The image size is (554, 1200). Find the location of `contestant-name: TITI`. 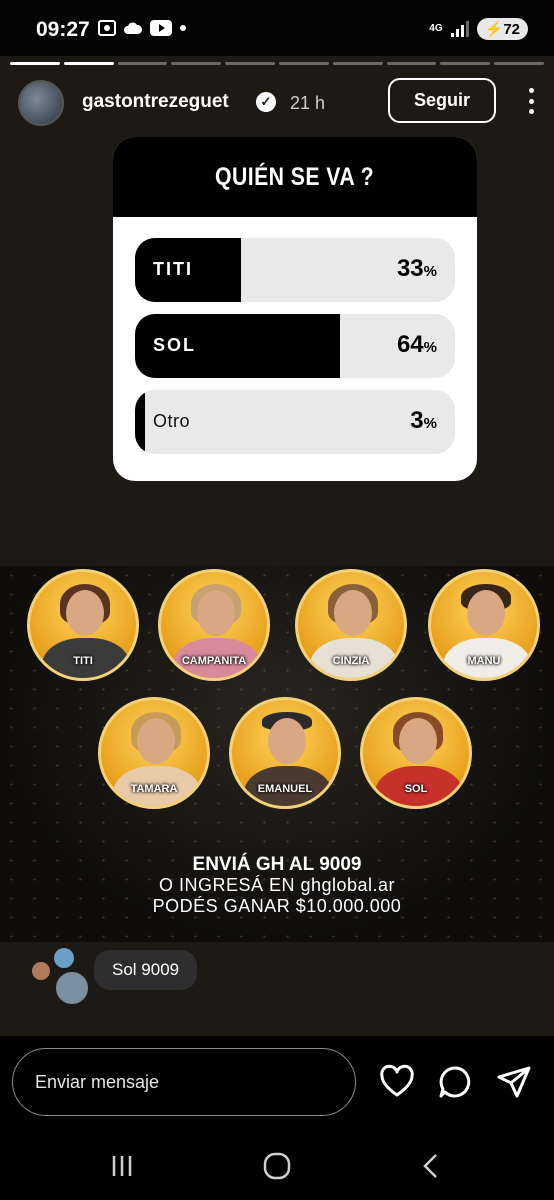

contestant-name: TITI is located at coordinates (83, 661).